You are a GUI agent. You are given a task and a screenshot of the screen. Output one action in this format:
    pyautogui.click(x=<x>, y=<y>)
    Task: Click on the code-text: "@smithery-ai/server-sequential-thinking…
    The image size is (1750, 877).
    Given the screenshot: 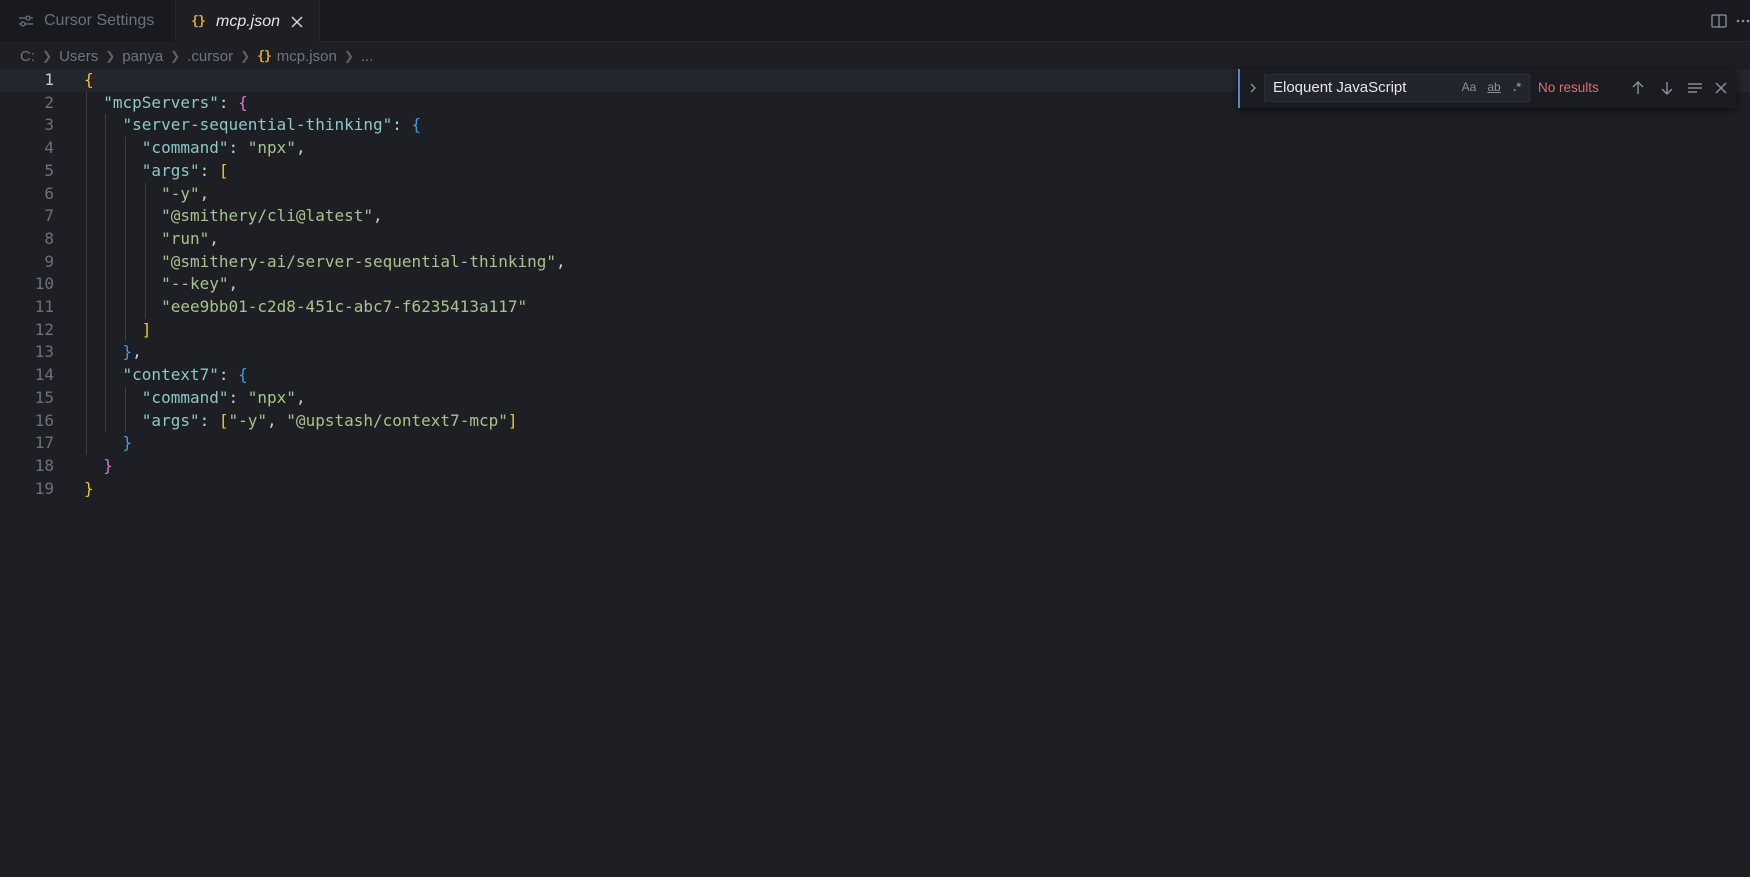 What is the action you would take?
    pyautogui.click(x=363, y=261)
    